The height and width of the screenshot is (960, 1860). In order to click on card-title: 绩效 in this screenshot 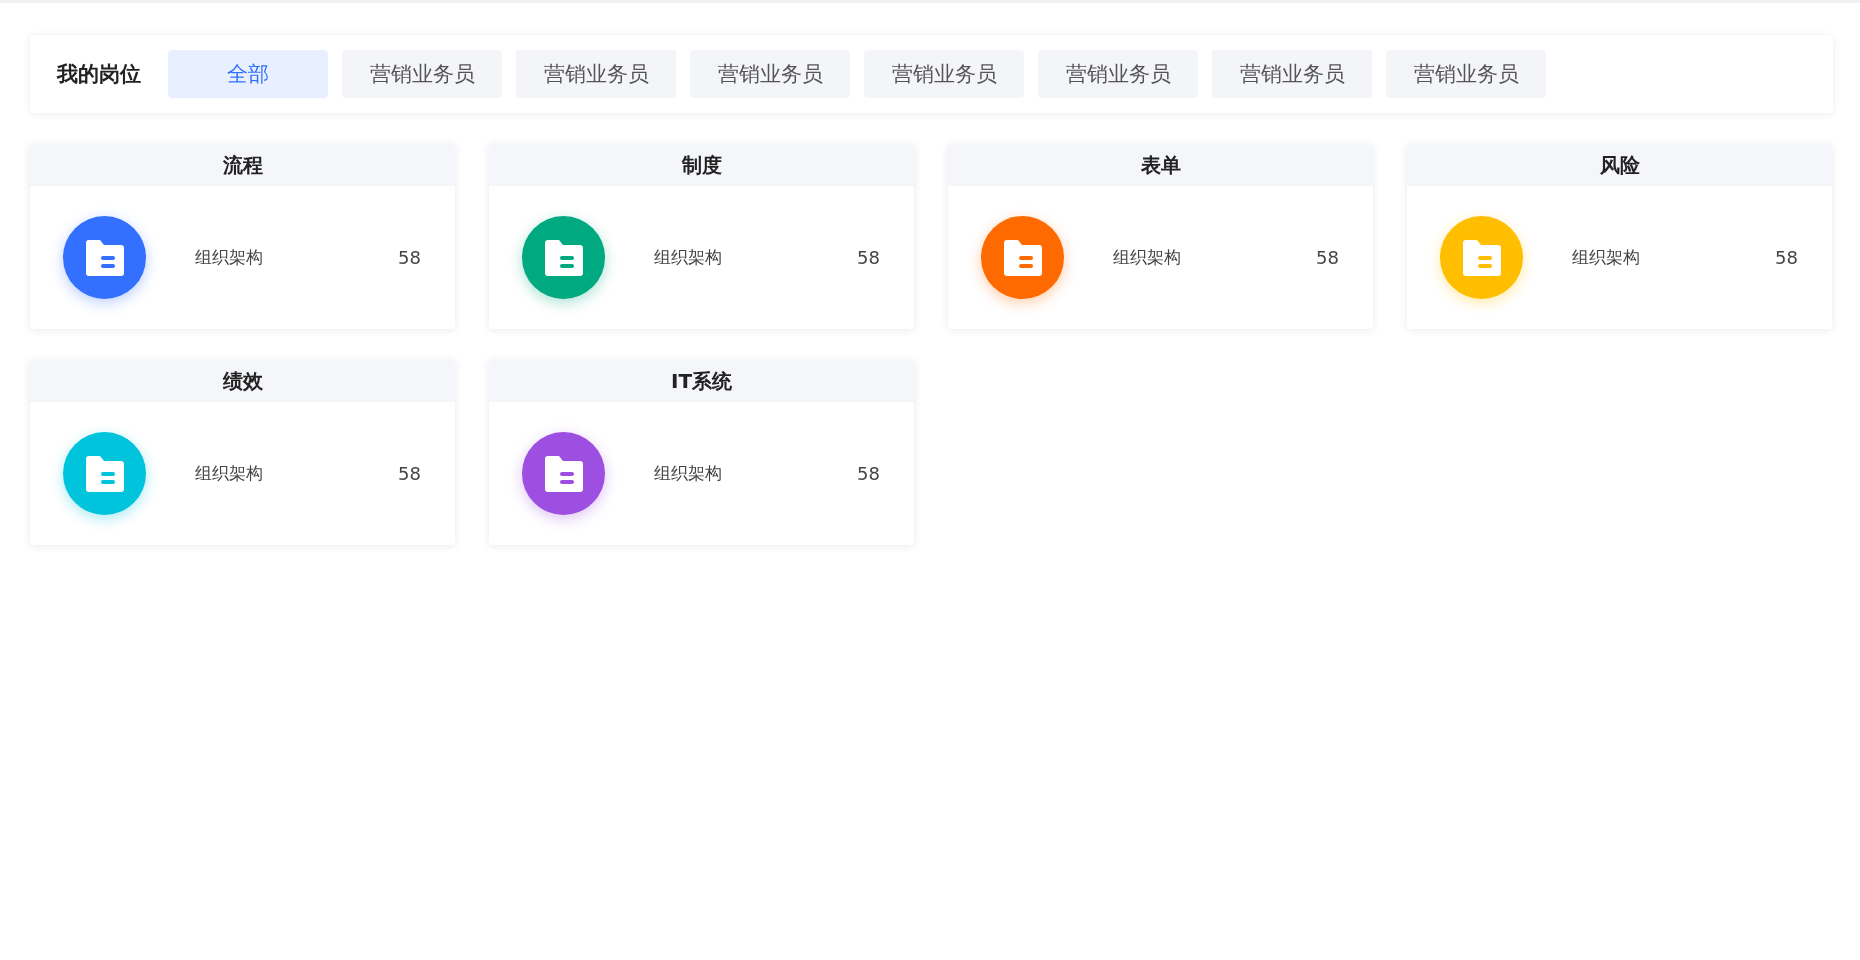, I will do `click(242, 381)`.